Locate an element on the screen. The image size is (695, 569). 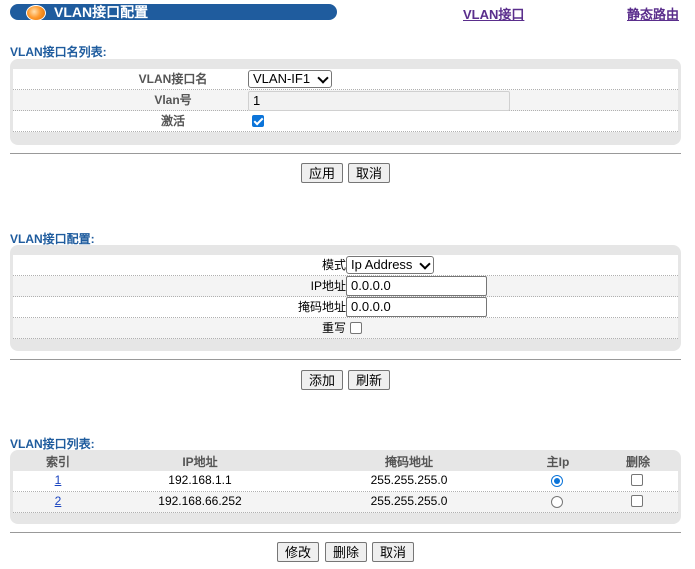
mode-select: Ip Address is located at coordinates (390, 265).